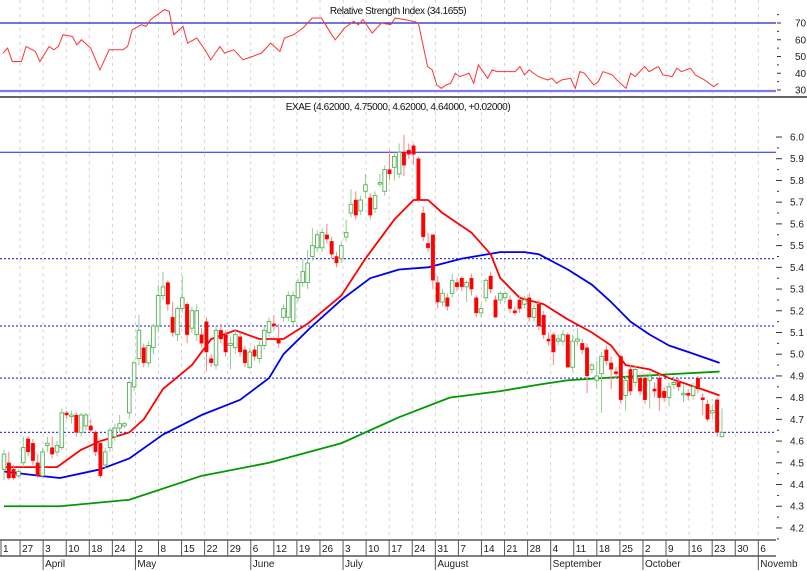  I want to click on x-tick-label: 21, so click(513, 549).